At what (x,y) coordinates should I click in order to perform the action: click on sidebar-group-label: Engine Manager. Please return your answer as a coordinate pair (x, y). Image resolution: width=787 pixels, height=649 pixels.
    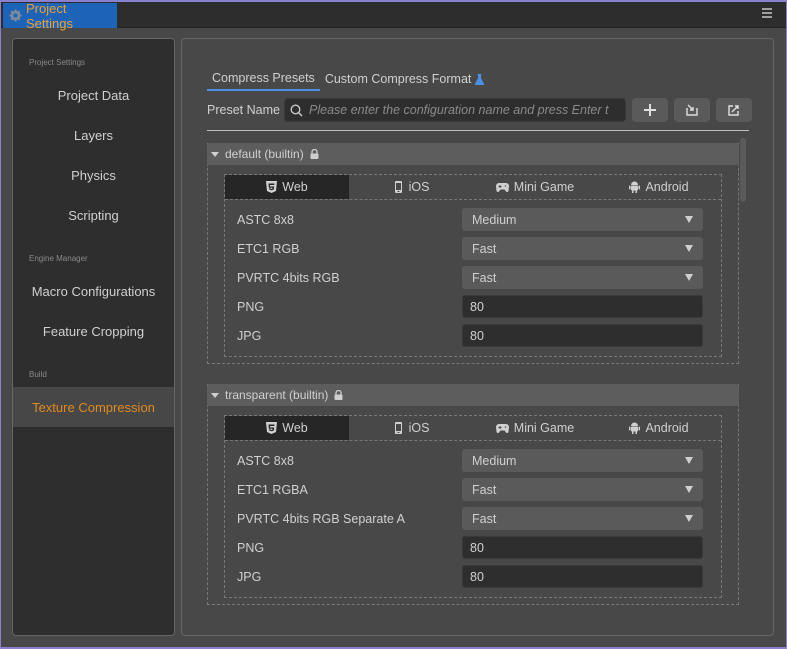
    Looking at the image, I should click on (58, 258).